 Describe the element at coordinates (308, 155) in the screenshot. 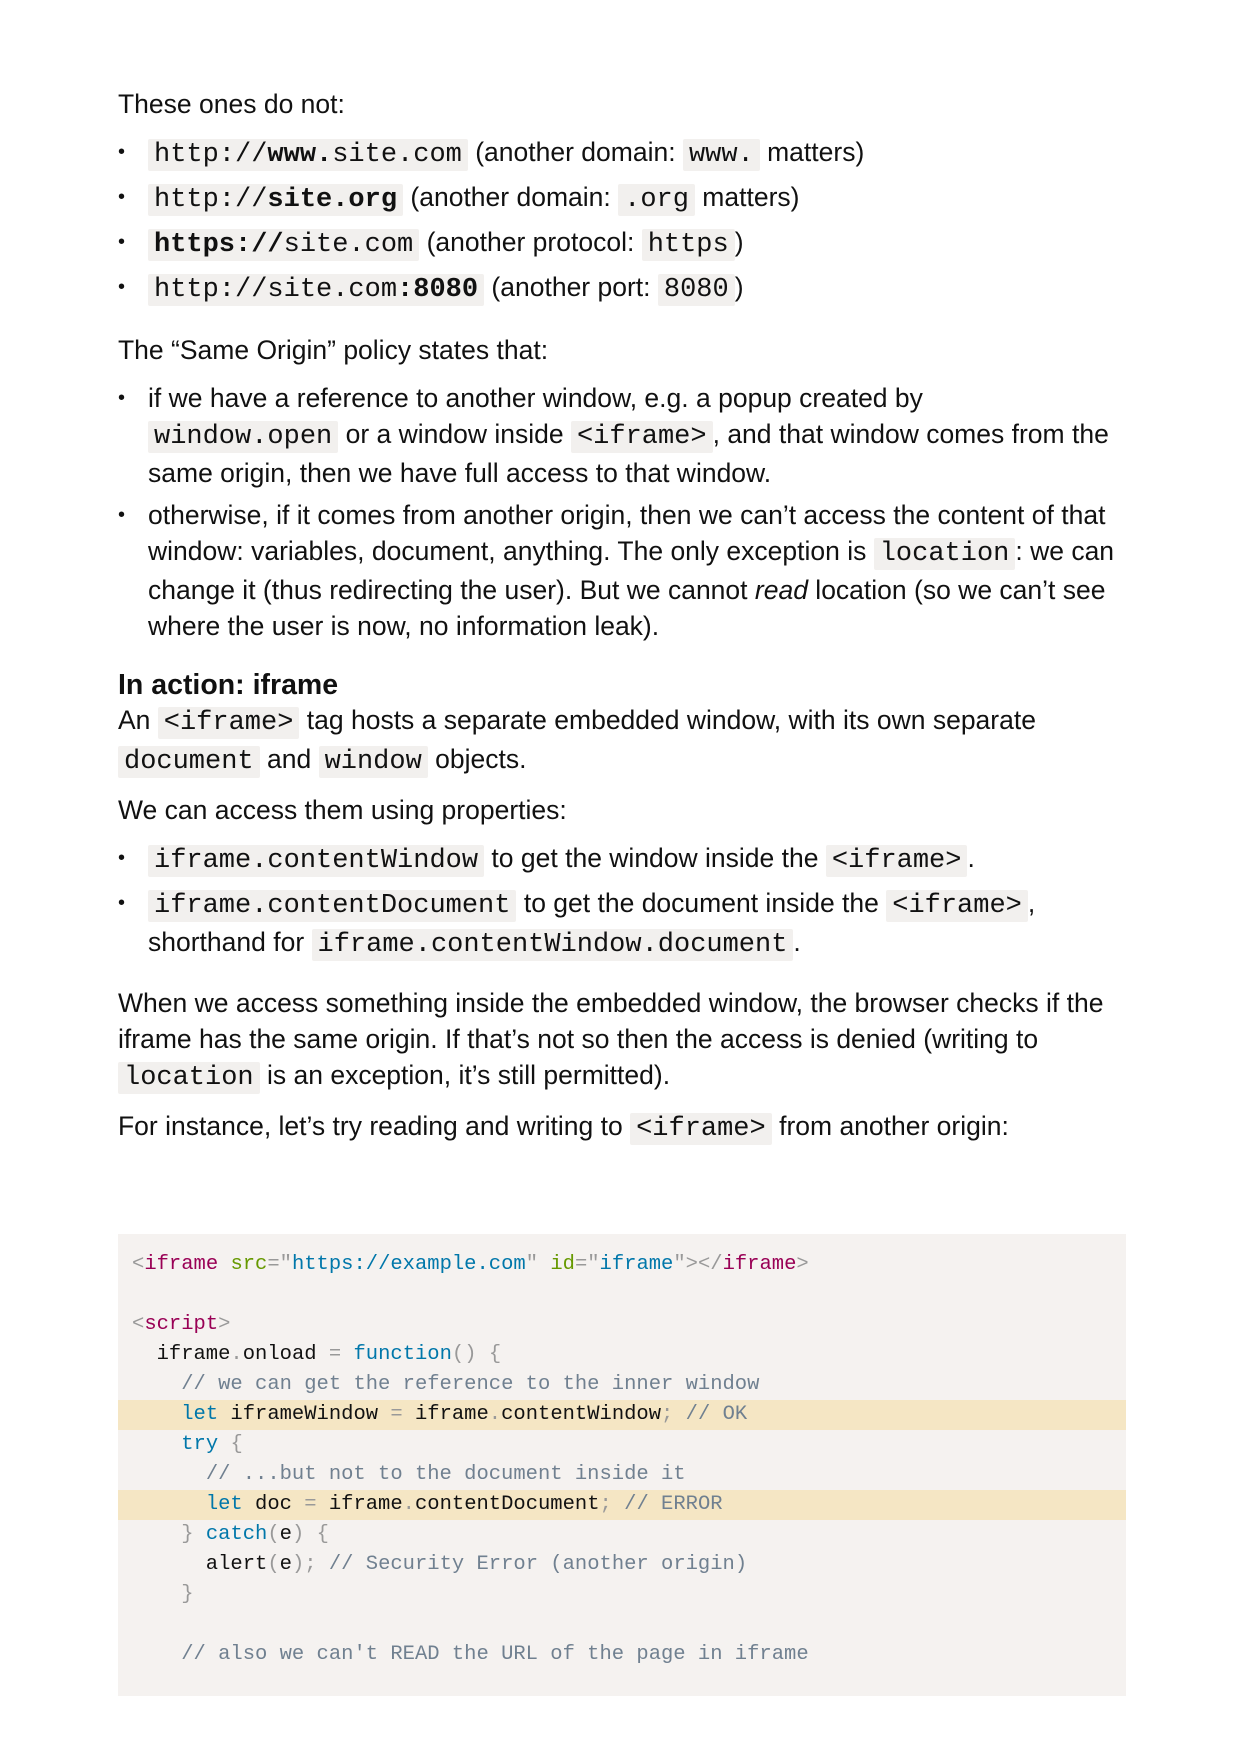

I see `url-code: http://www.site.com` at that location.